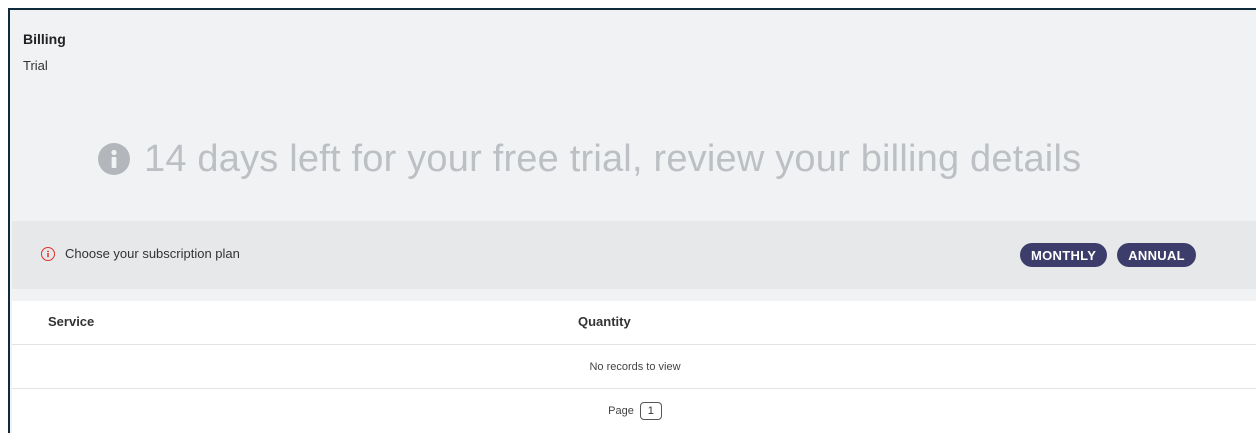  Describe the element at coordinates (650, 411) in the screenshot. I see `page-number-input: 1` at that location.